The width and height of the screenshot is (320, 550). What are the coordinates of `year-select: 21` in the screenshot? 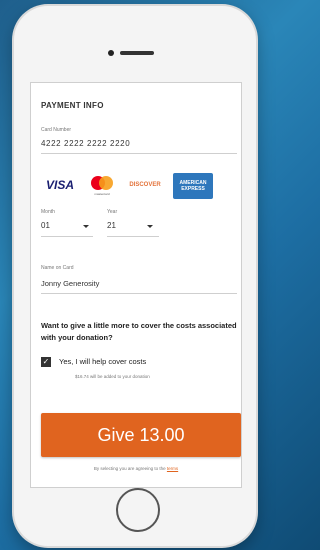 It's located at (111, 225).